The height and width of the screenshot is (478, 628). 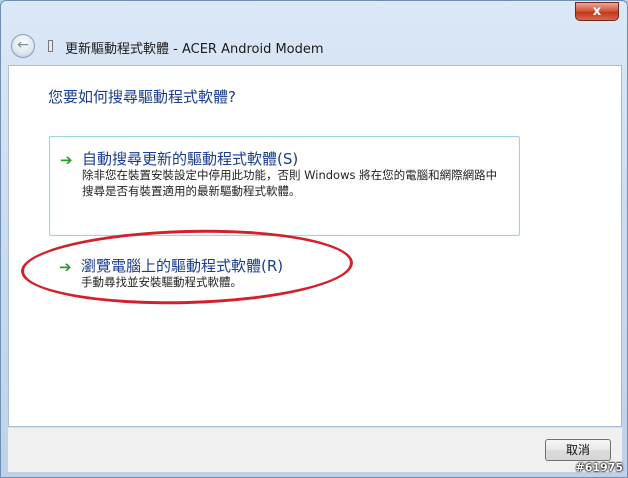 What do you see at coordinates (50, 46) in the screenshot?
I see `device-icon` at bounding box center [50, 46].